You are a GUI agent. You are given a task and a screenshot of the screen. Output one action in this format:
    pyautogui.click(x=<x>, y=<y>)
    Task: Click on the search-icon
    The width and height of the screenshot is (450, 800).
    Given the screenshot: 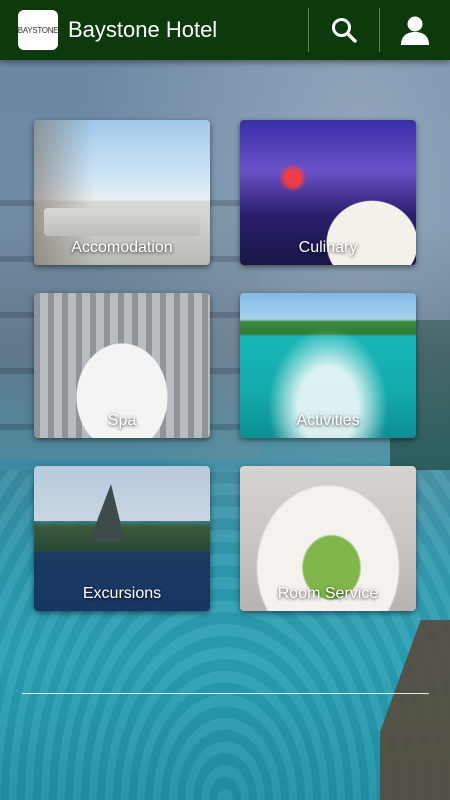 What is the action you would take?
    pyautogui.click(x=344, y=30)
    